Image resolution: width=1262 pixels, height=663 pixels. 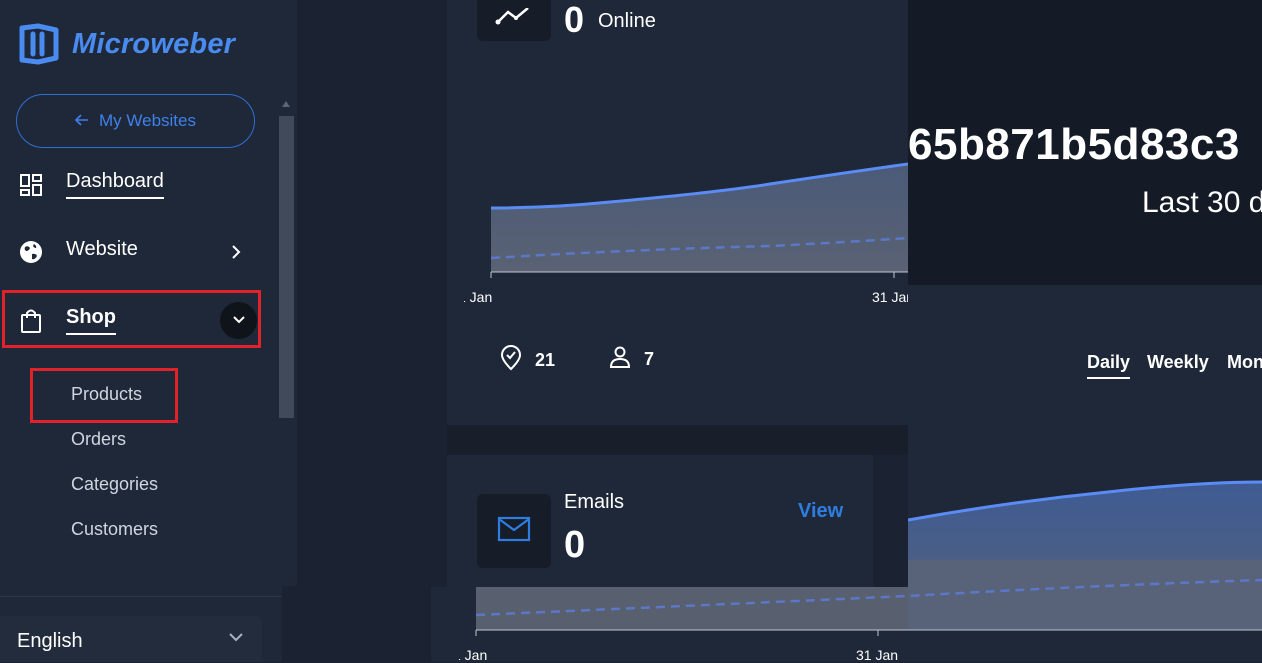 I want to click on visits-count: 21, so click(x=545, y=360).